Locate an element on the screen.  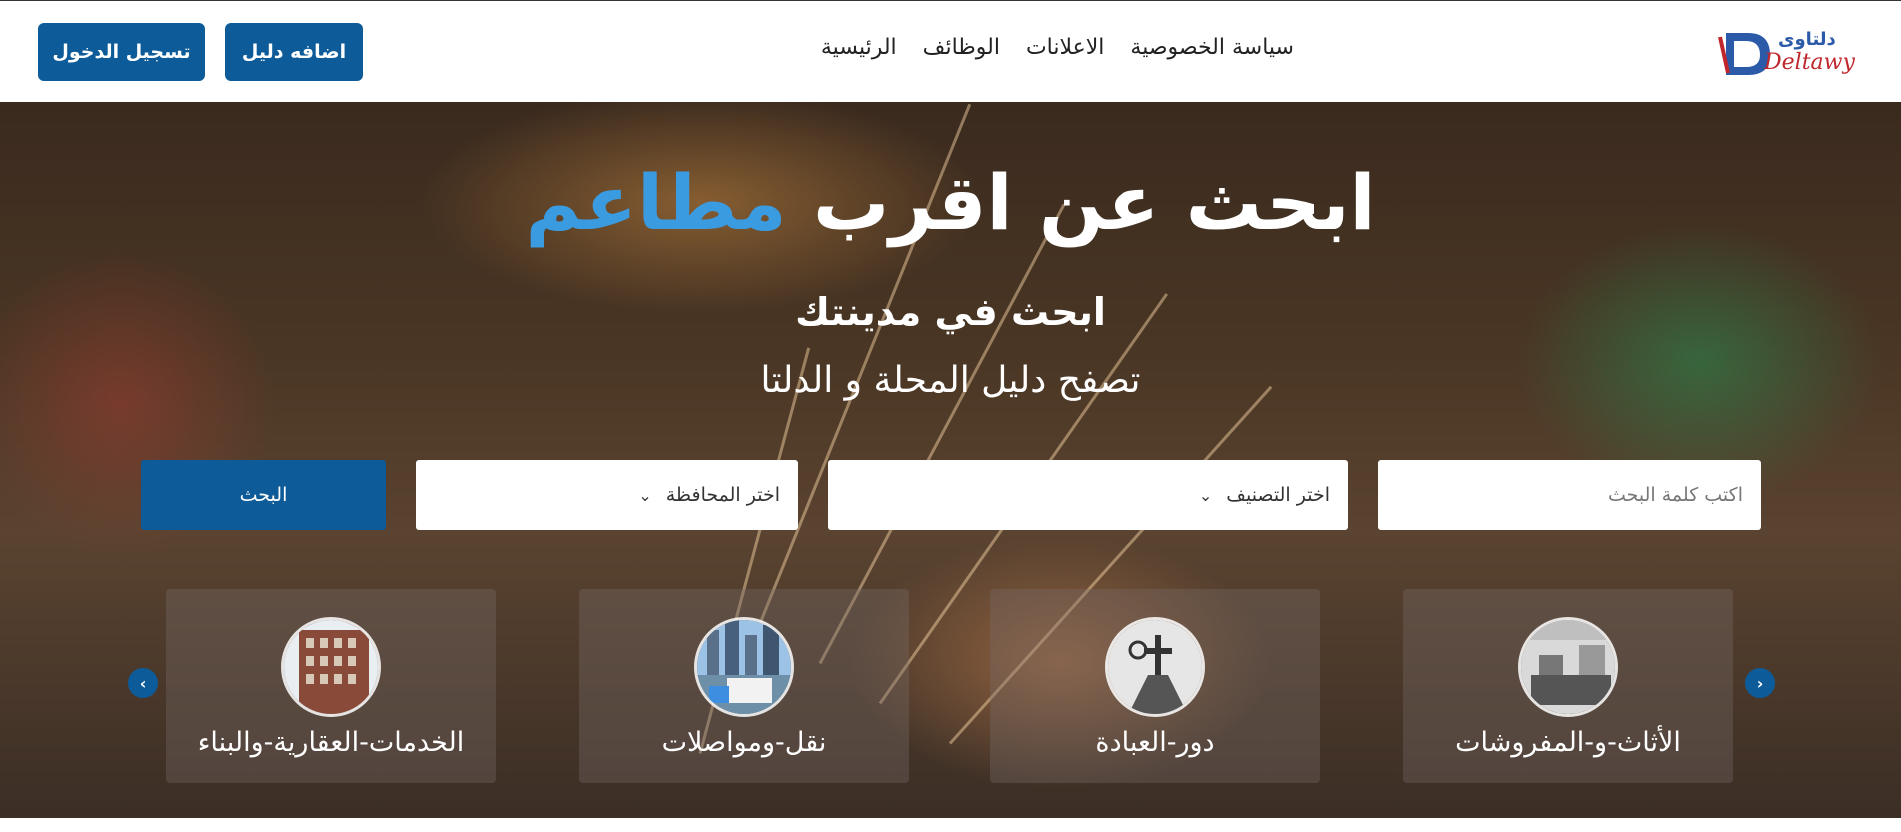
logo-arabic-text: دلتاوى is located at coordinates (1807, 39).